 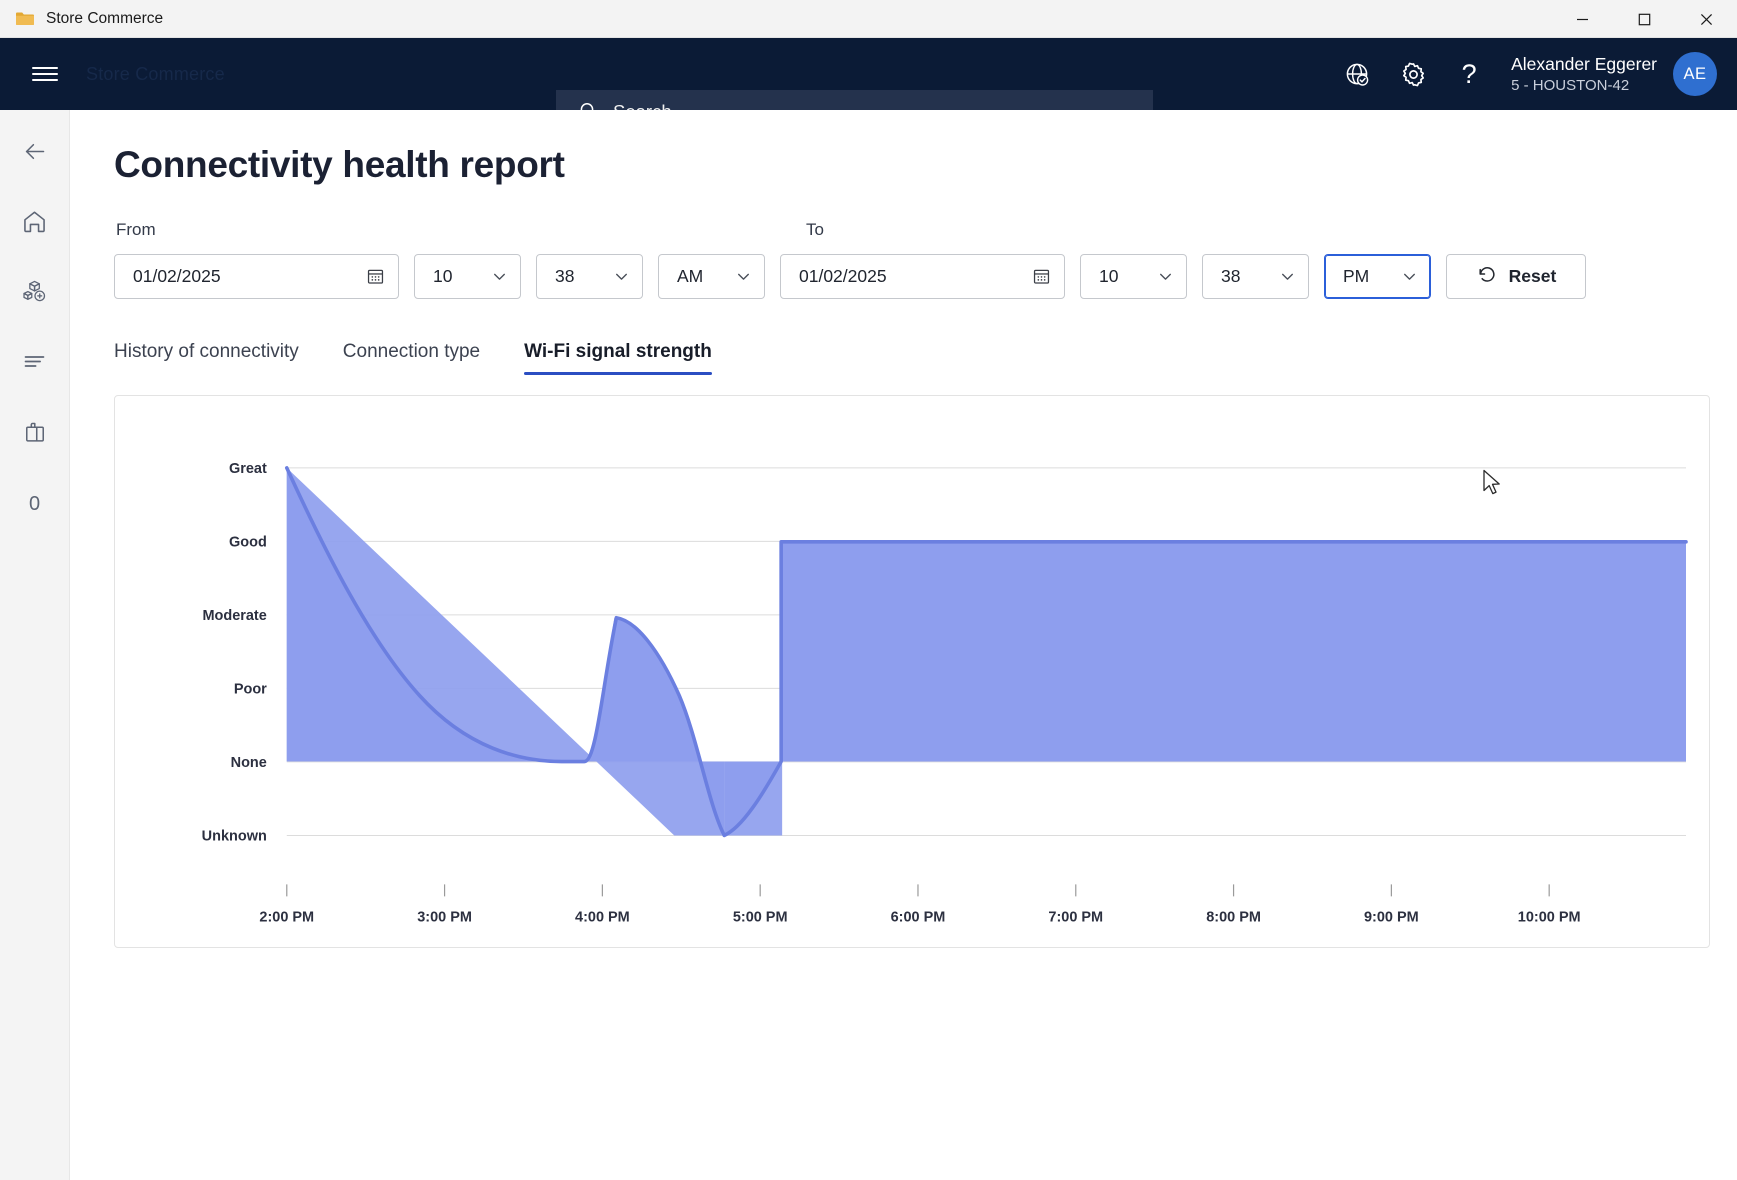 What do you see at coordinates (1109, 276) in the screenshot?
I see `to-hour-value: 10` at bounding box center [1109, 276].